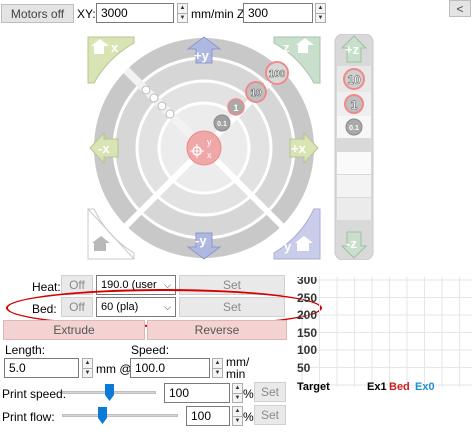  Describe the element at coordinates (351, 243) in the screenshot. I see `minus-z-label: -z` at that location.